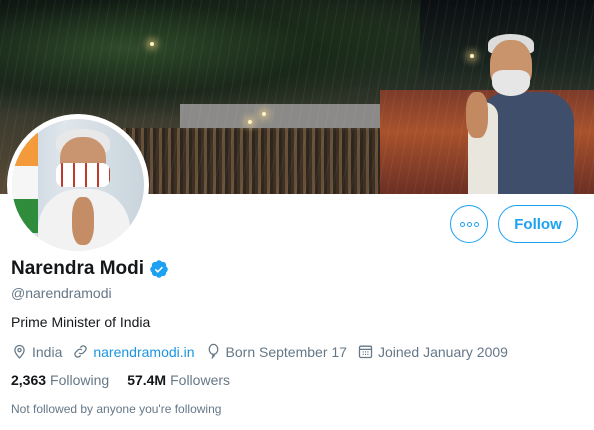 The height and width of the screenshot is (430, 594). Describe the element at coordinates (47, 351) in the screenshot. I see `location-text: India` at that location.